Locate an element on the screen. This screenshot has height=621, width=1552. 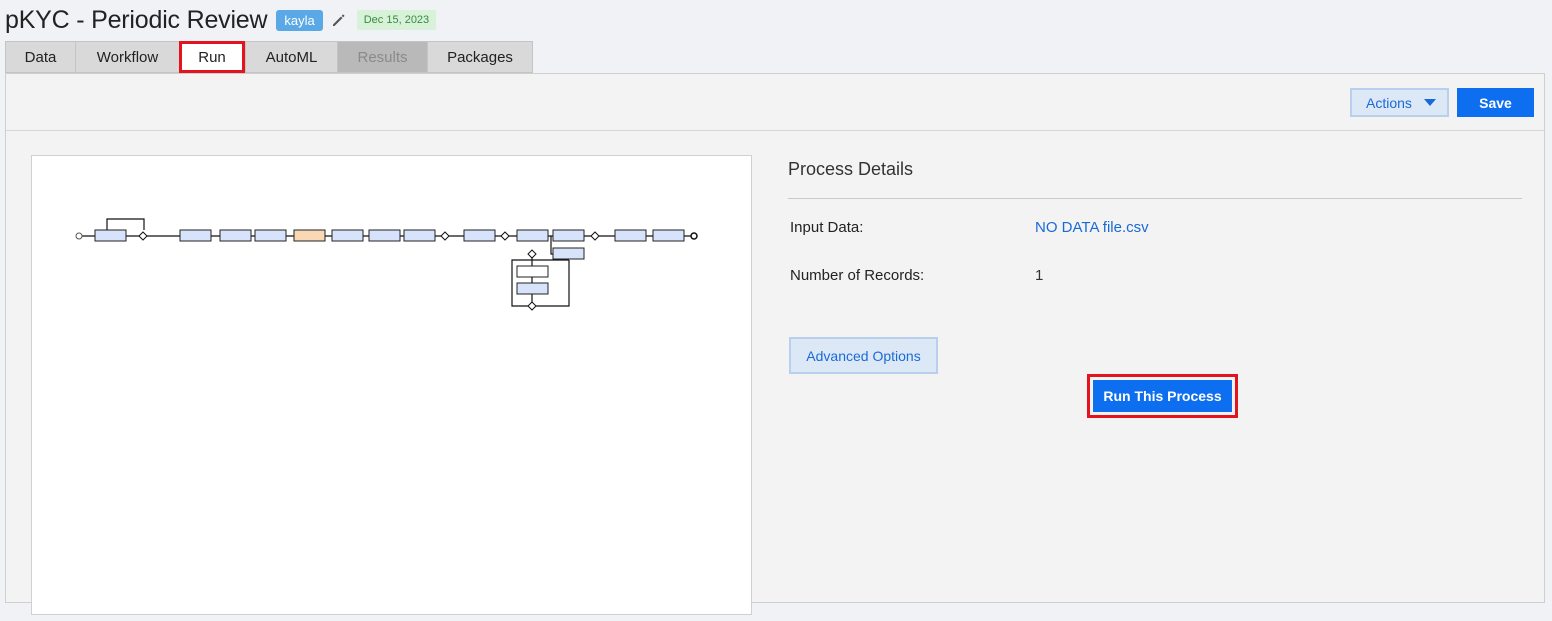
records-value: 1 is located at coordinates (1039, 275).